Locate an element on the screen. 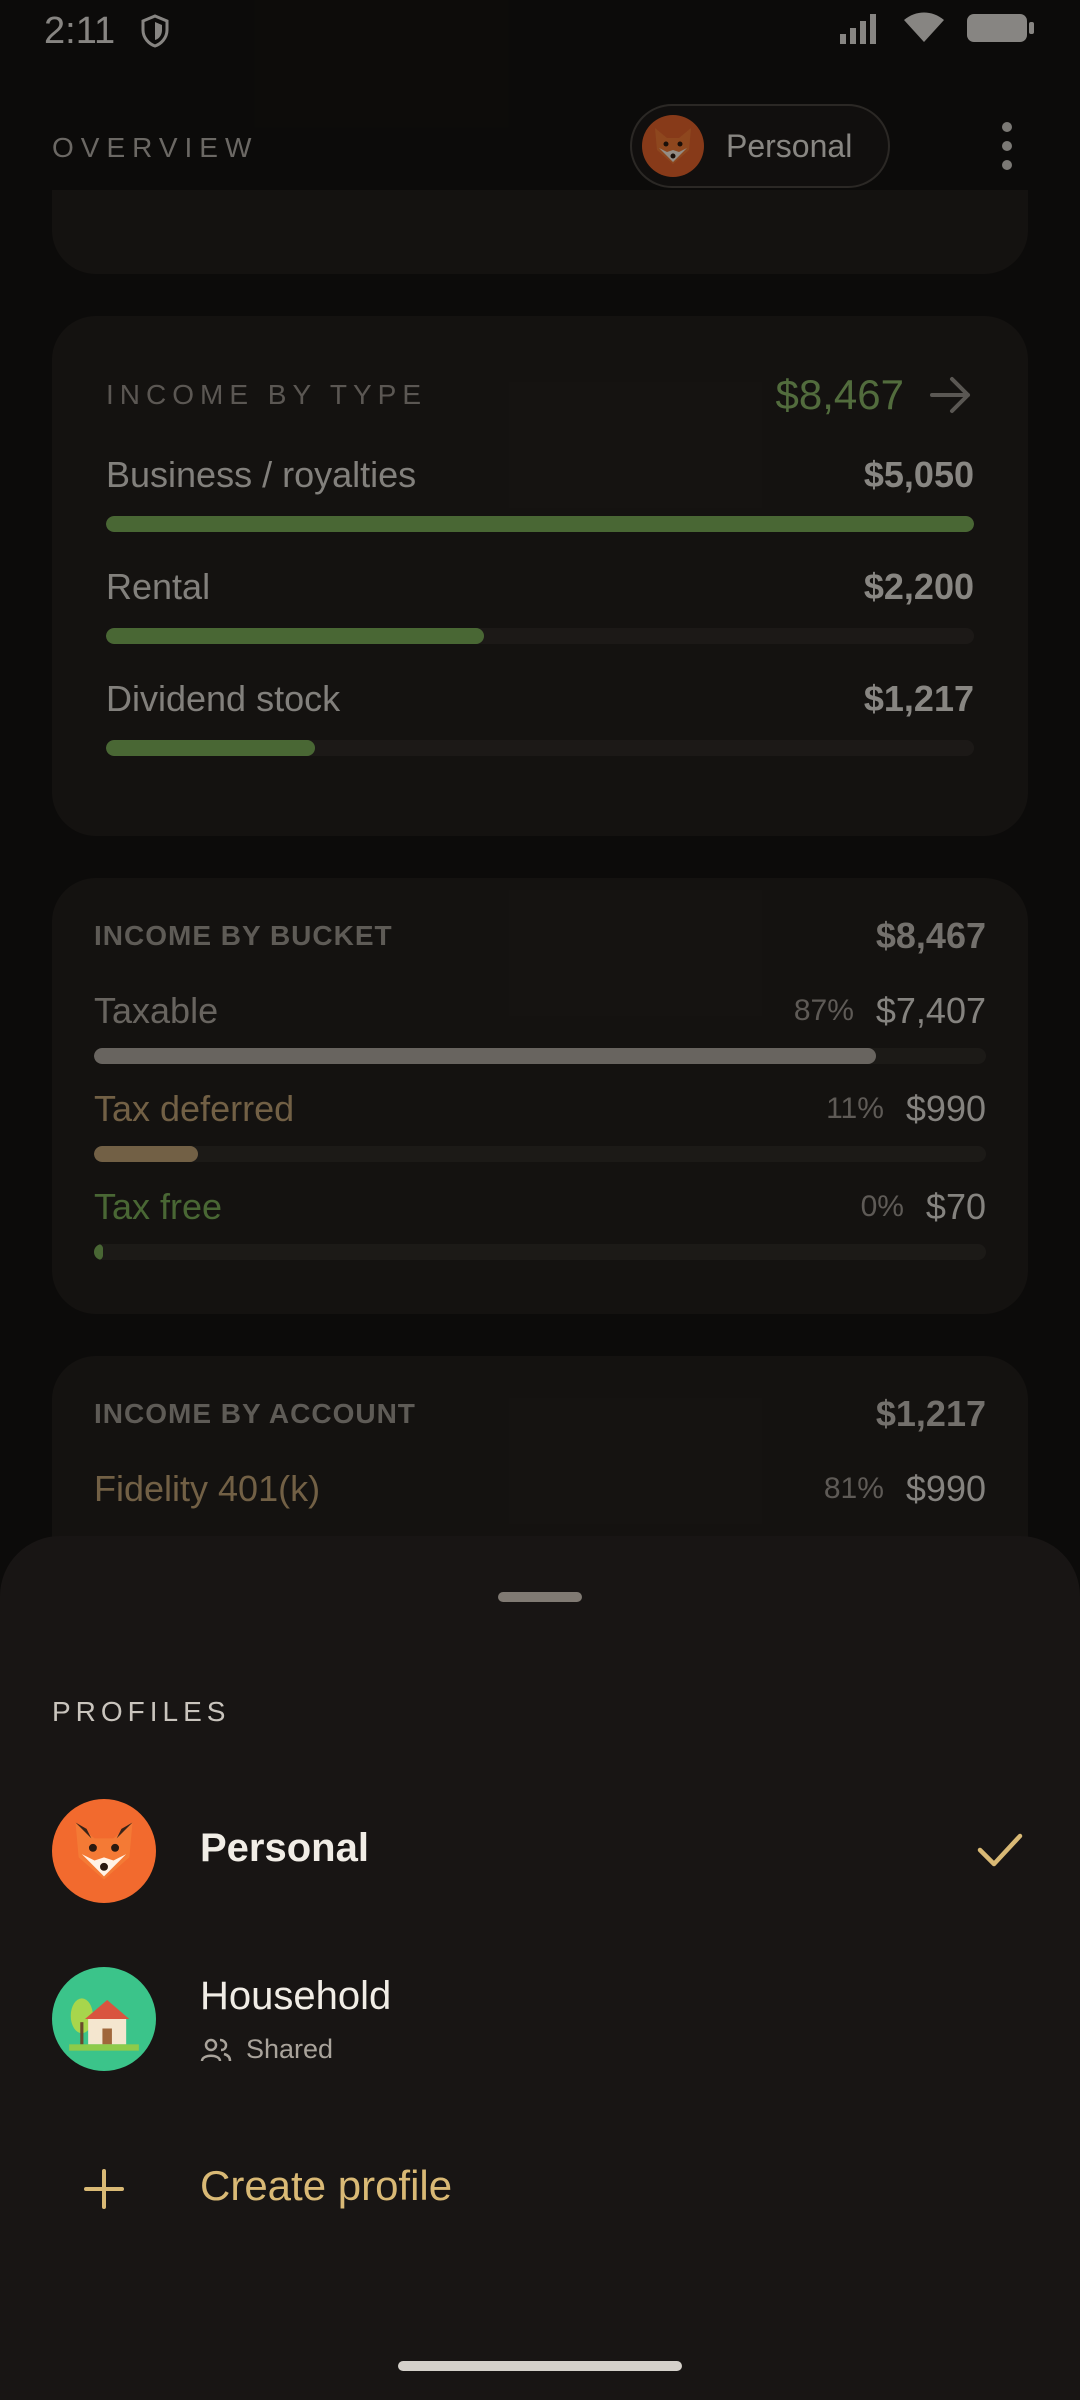 The height and width of the screenshot is (2400, 1080). profiles-sheet-title: PROFILES is located at coordinates (141, 1711).